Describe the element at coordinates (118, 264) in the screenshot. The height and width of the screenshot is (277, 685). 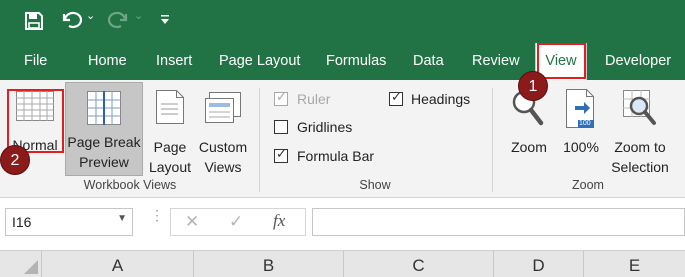
I see `column-header-a: A` at that location.